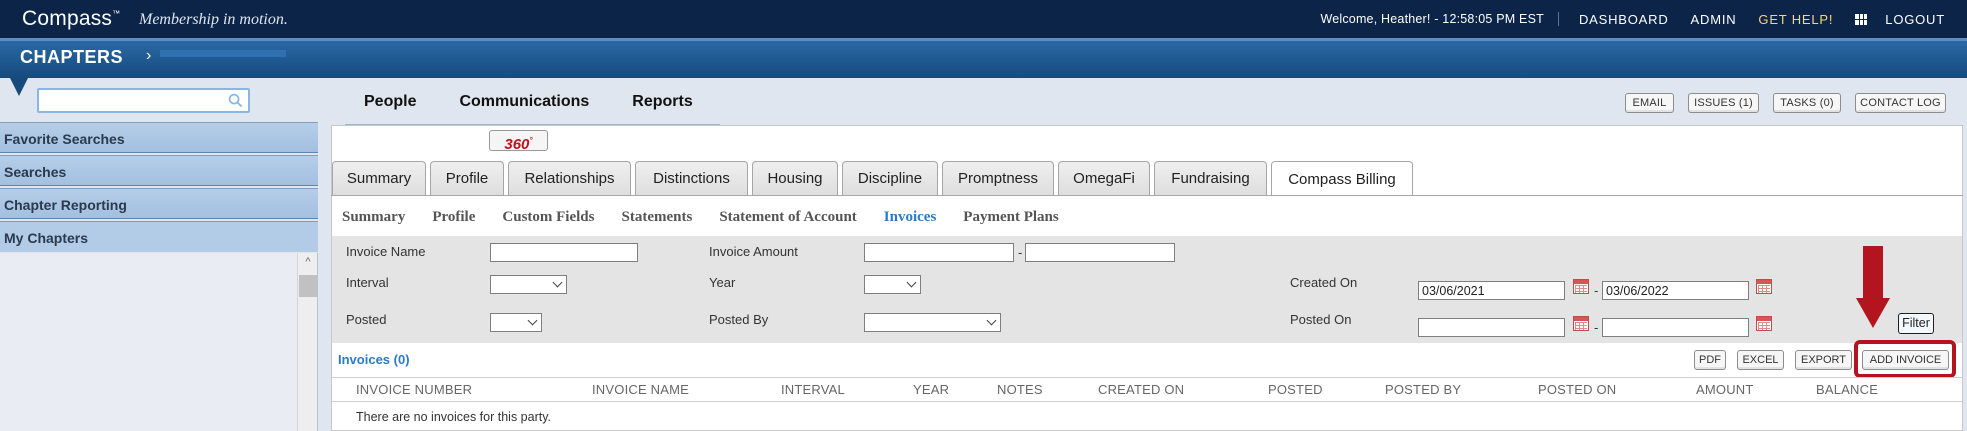 Image resolution: width=1967 pixels, height=431 pixels. What do you see at coordinates (1916, 323) in the screenshot?
I see `filter-button: Filter` at bounding box center [1916, 323].